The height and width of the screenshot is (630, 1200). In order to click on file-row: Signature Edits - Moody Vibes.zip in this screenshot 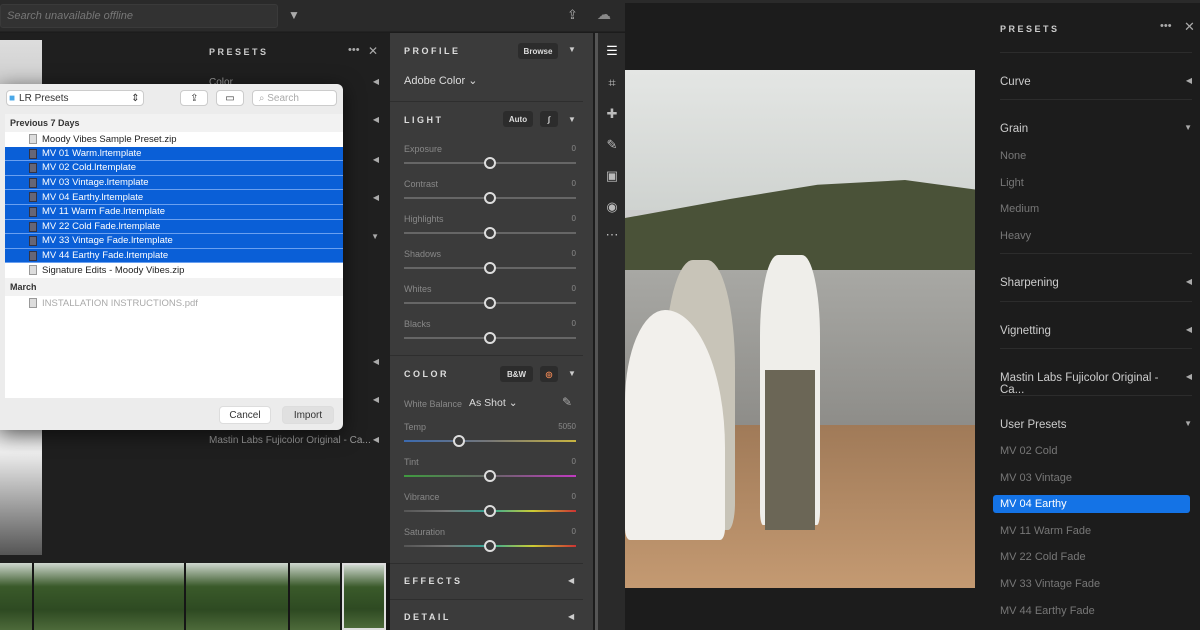, I will do `click(174, 270)`.